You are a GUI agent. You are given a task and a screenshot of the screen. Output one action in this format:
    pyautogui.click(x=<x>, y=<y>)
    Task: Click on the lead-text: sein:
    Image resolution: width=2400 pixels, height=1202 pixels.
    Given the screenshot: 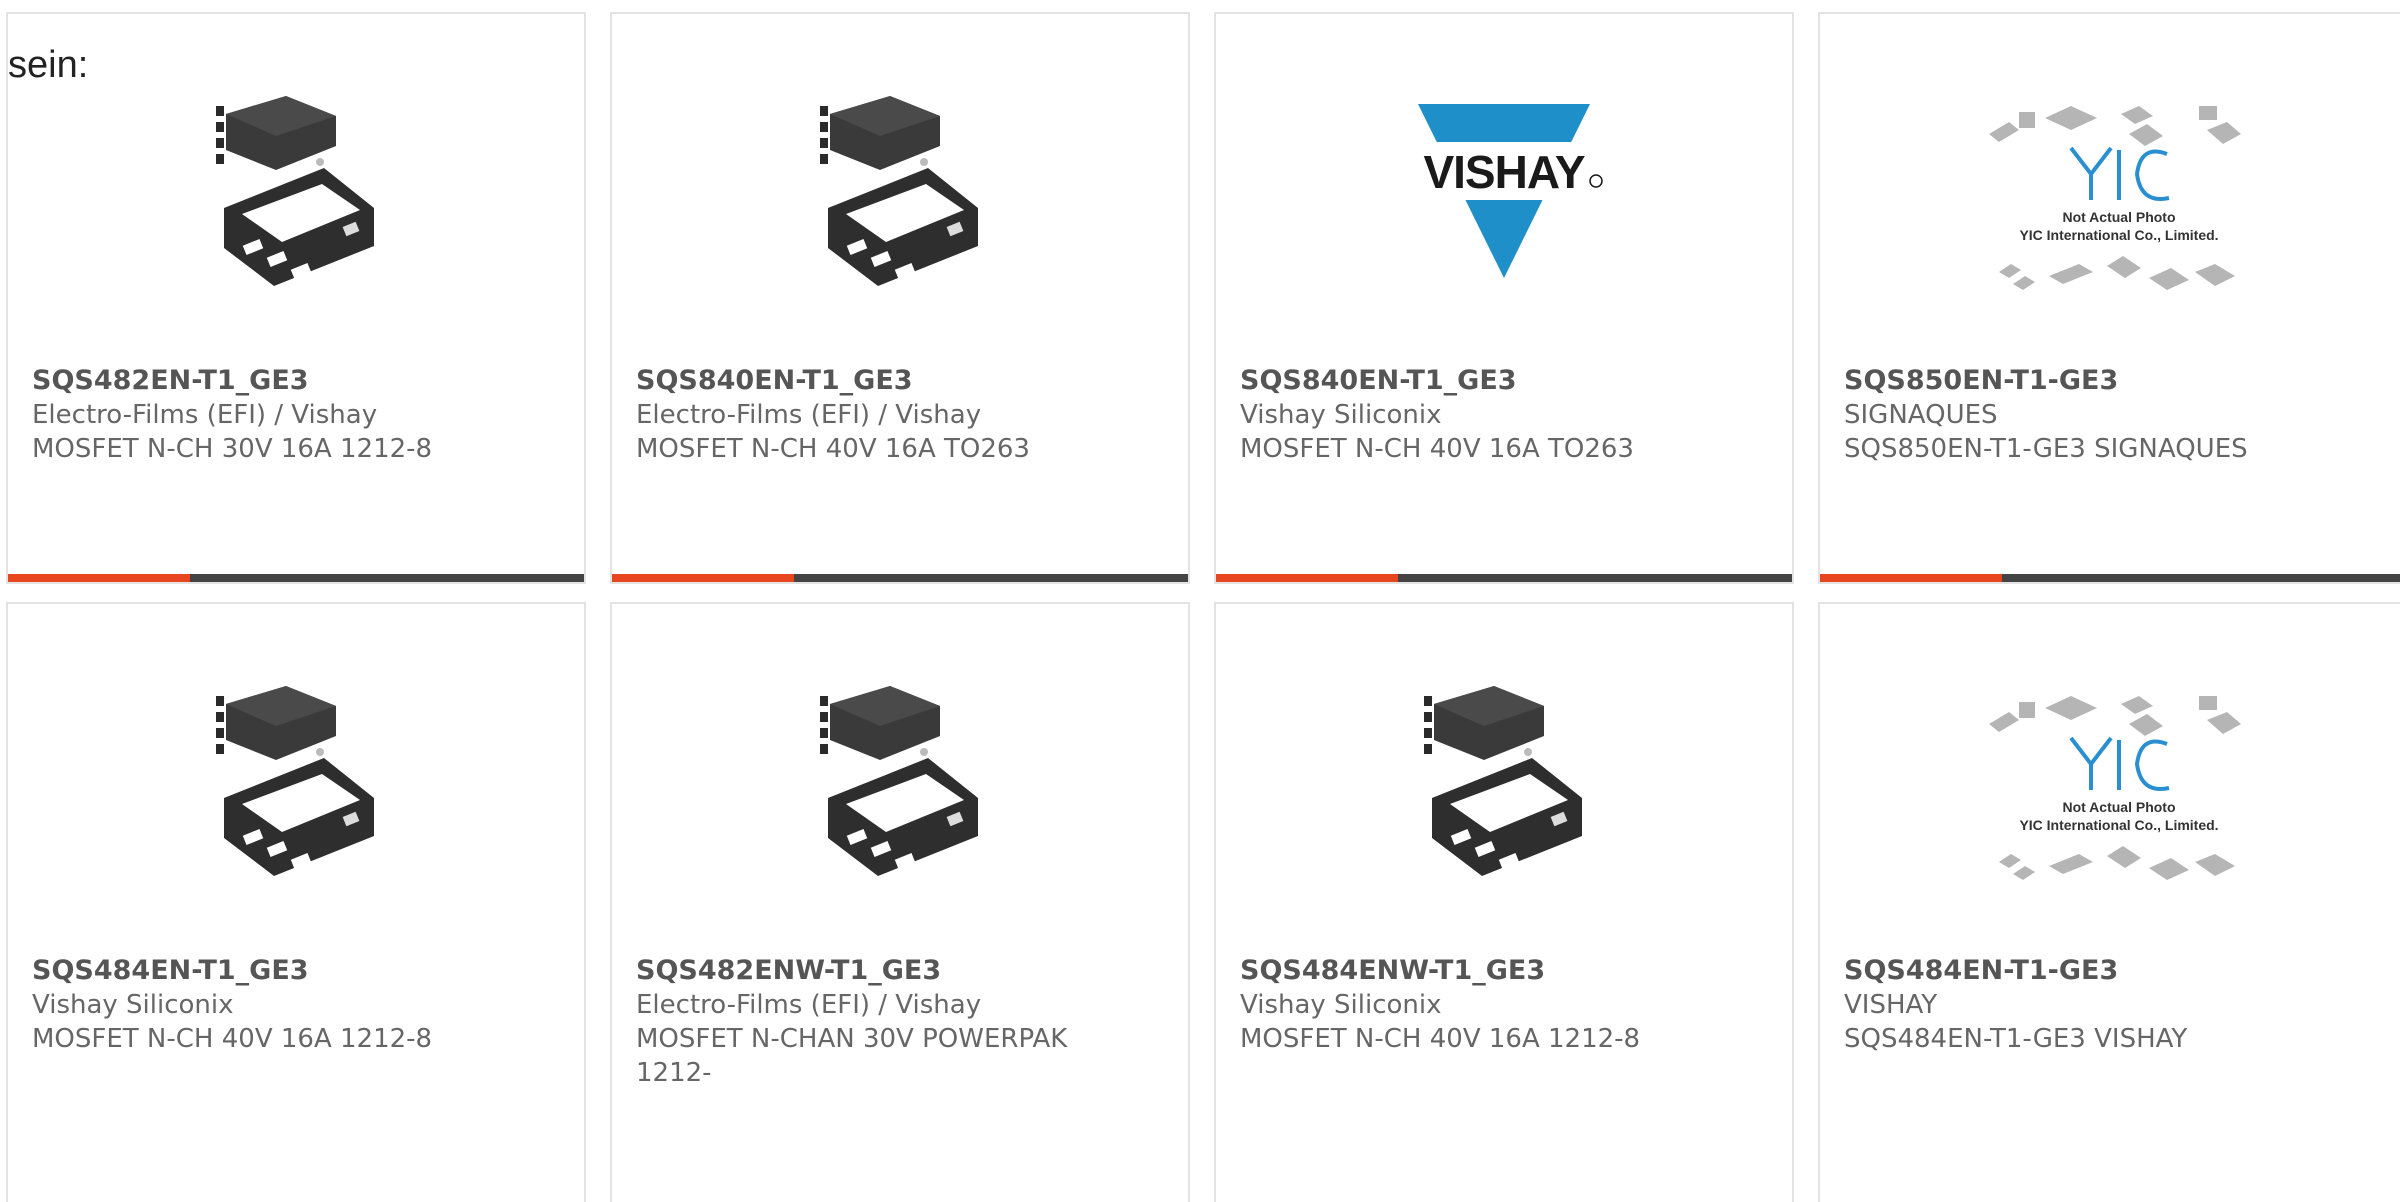 What is the action you would take?
    pyautogui.click(x=48, y=65)
    